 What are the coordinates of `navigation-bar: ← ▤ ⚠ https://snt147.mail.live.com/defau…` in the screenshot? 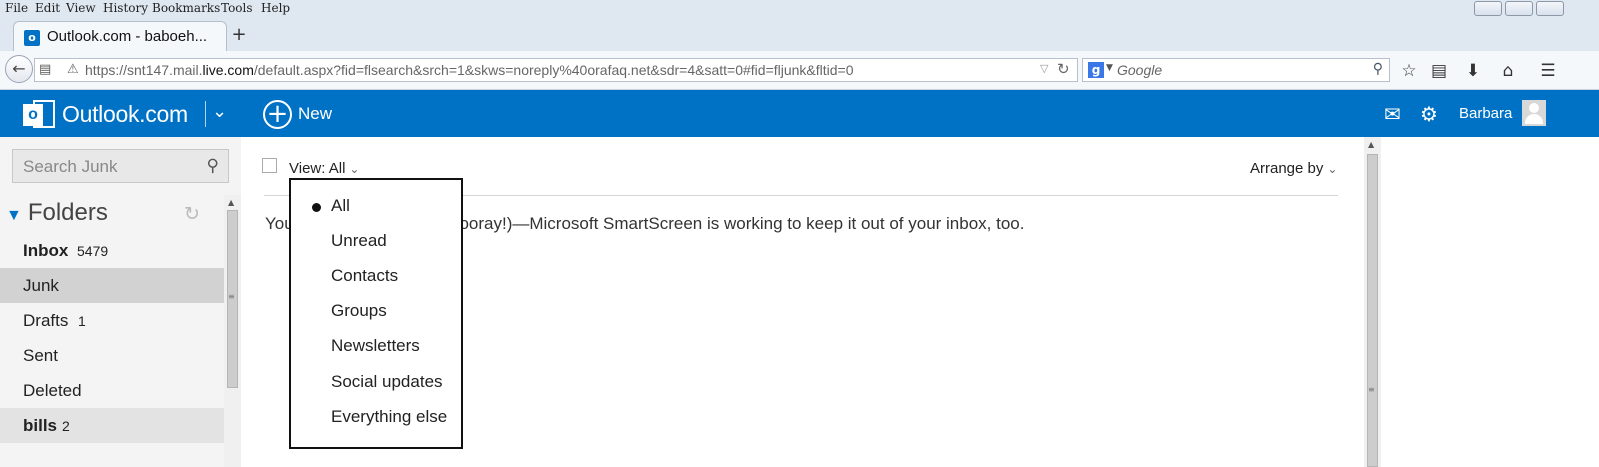 It's located at (799, 70).